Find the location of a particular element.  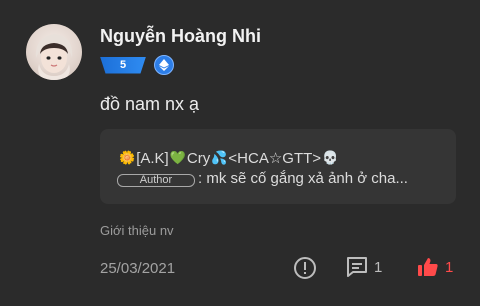

green-heart-icon: 💚 is located at coordinates (177, 157).